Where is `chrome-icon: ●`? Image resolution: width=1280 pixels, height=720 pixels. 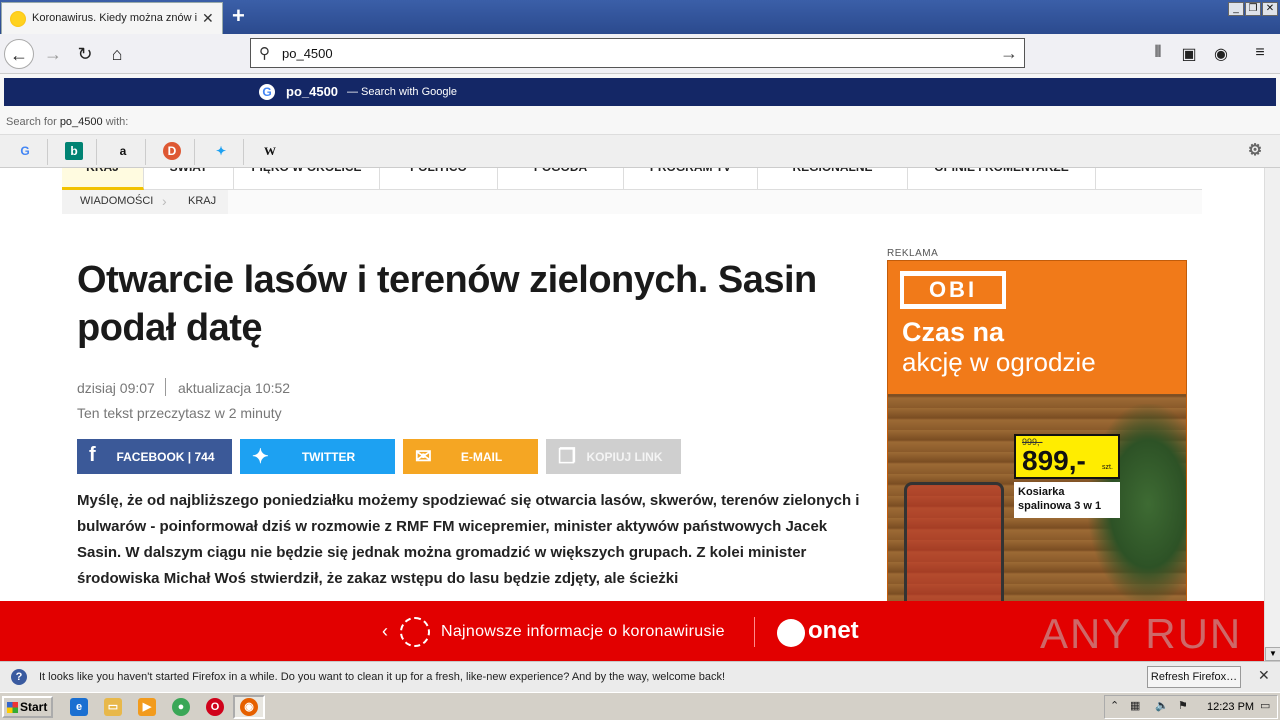 chrome-icon: ● is located at coordinates (181, 707).